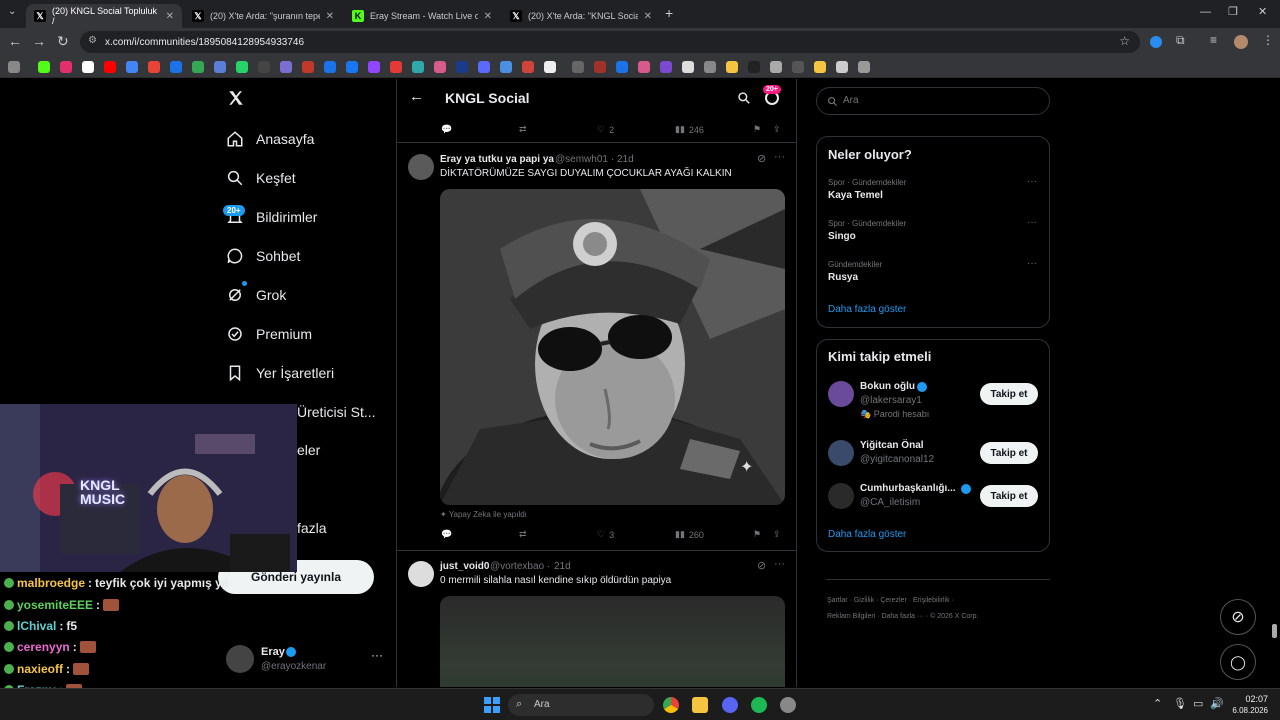 Image resolution: width=1280 pixels, height=720 pixels. I want to click on show-more-link: Daha fazla göster, so click(867, 309).